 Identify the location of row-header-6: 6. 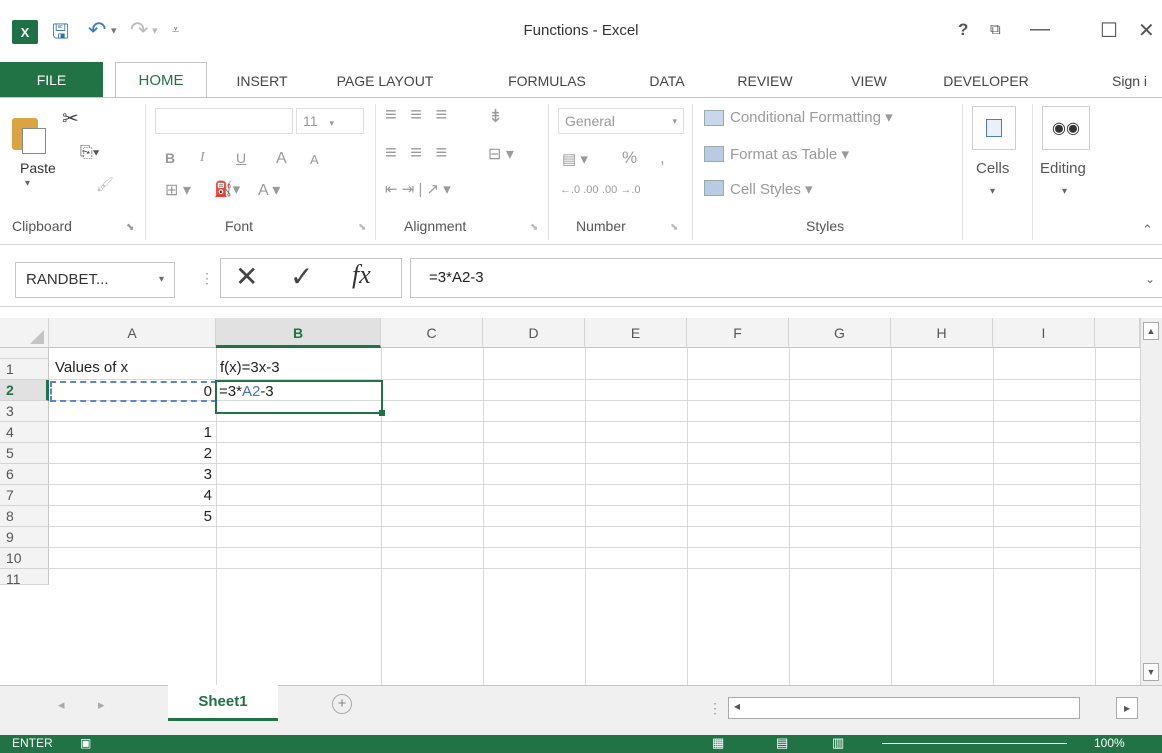
(24, 474).